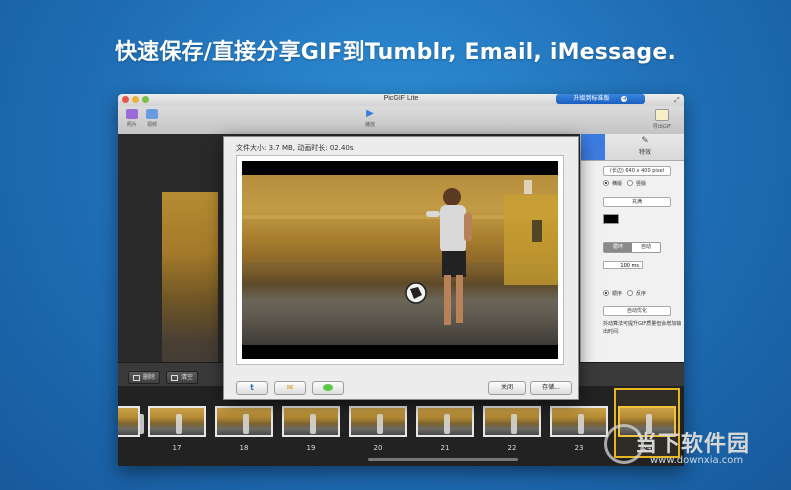 The image size is (791, 490). Describe the element at coordinates (591, 98) in the screenshot. I see `upgrade-label: 升级到标准版` at that location.